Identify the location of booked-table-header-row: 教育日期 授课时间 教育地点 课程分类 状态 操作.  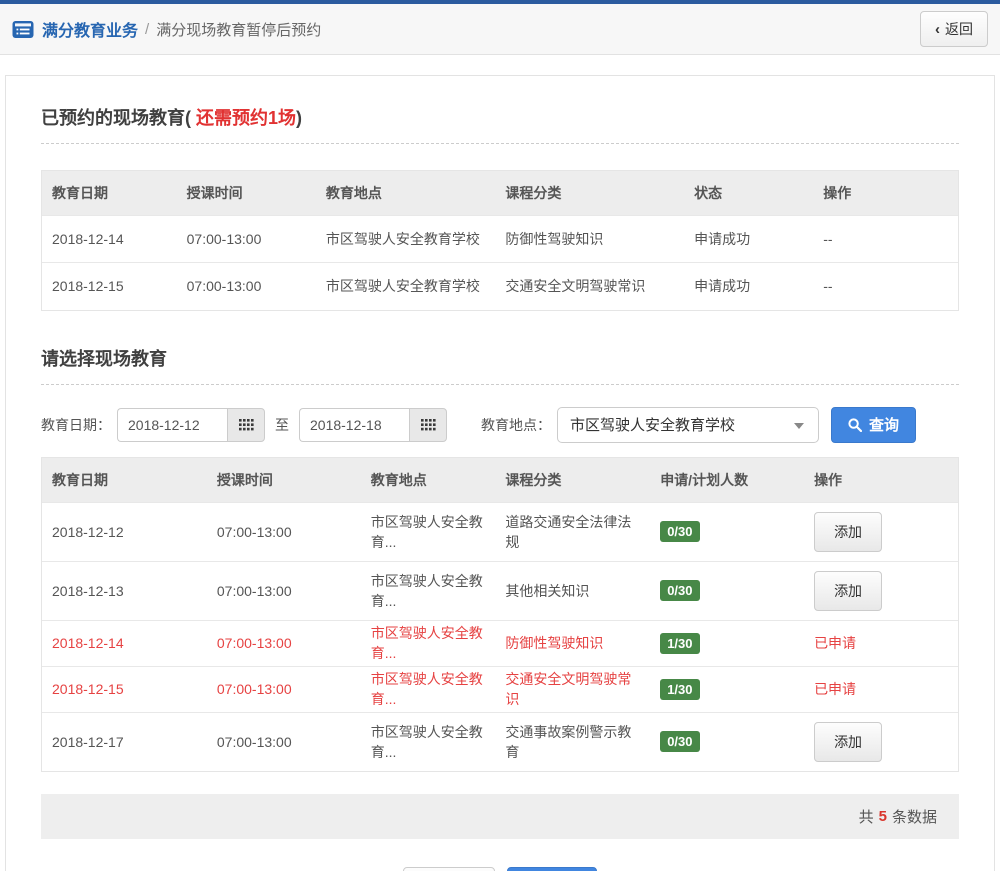
(500, 193).